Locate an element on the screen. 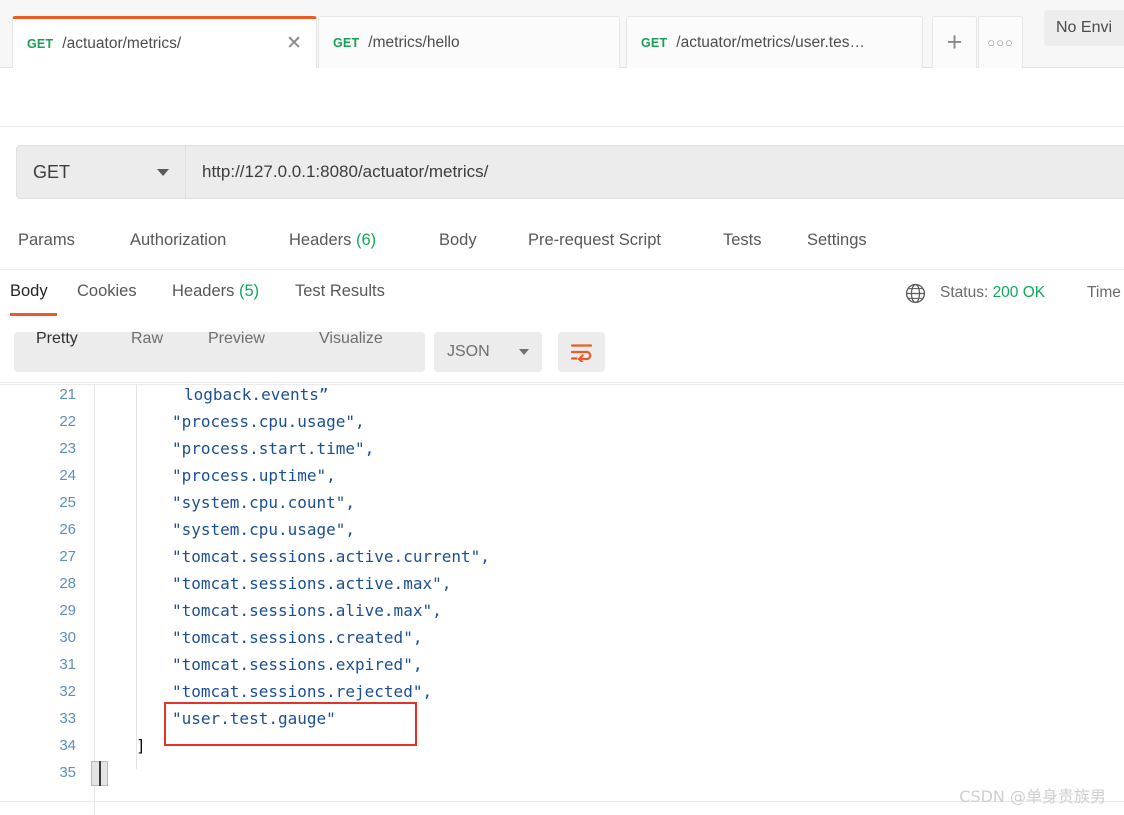  close-icon: ✕ is located at coordinates (286, 43).